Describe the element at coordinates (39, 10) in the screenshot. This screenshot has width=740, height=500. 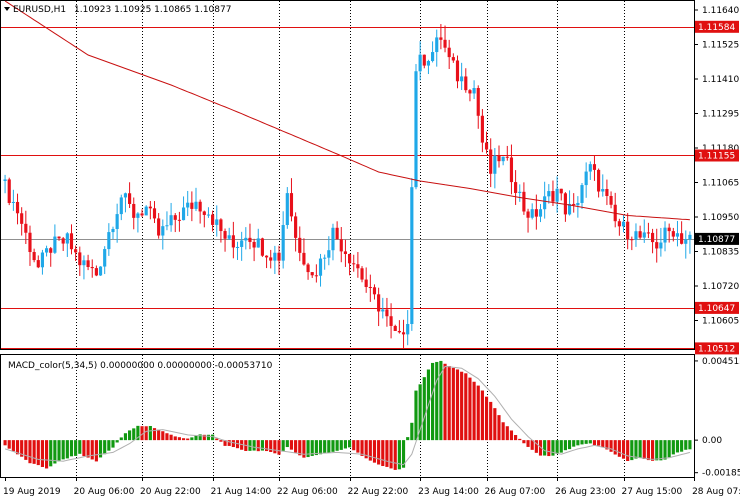
I see `symbol-label: EURUSD,H1` at that location.